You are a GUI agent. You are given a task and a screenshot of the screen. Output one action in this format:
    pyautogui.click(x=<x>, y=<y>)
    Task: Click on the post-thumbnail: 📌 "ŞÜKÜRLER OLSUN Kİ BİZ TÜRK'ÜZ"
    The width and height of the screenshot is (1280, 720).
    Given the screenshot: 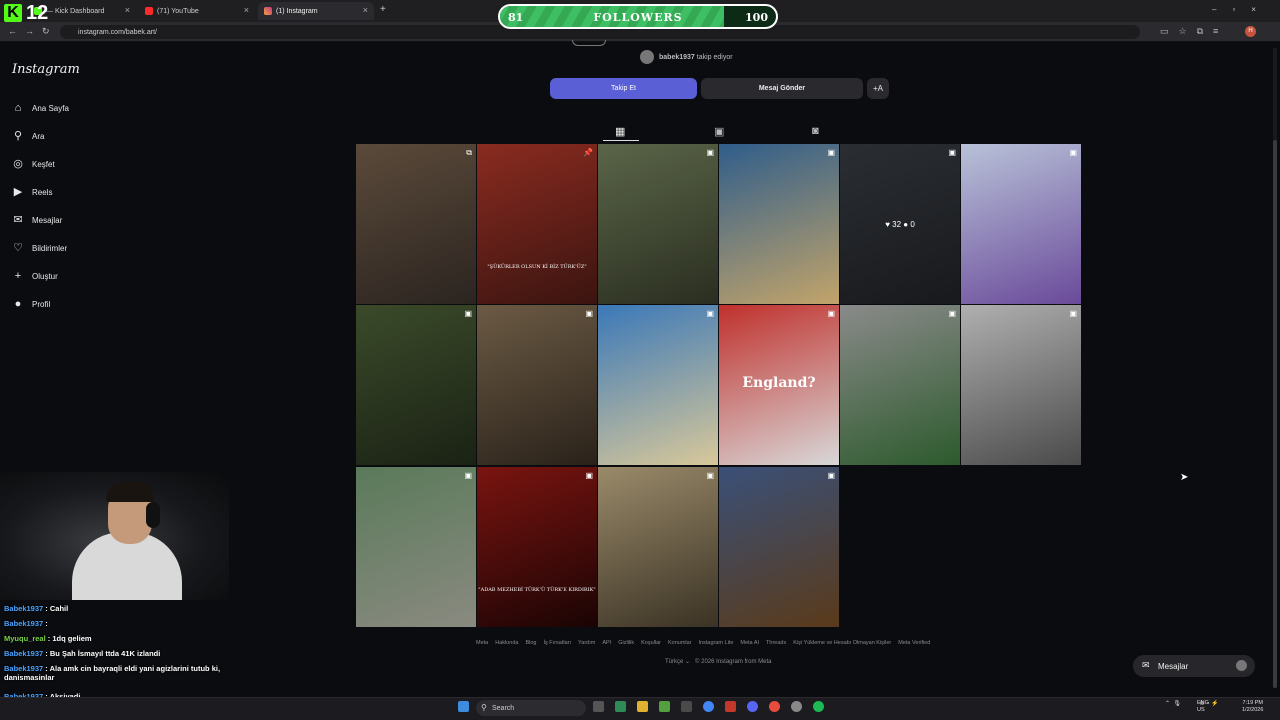 What is the action you would take?
    pyautogui.click(x=537, y=224)
    